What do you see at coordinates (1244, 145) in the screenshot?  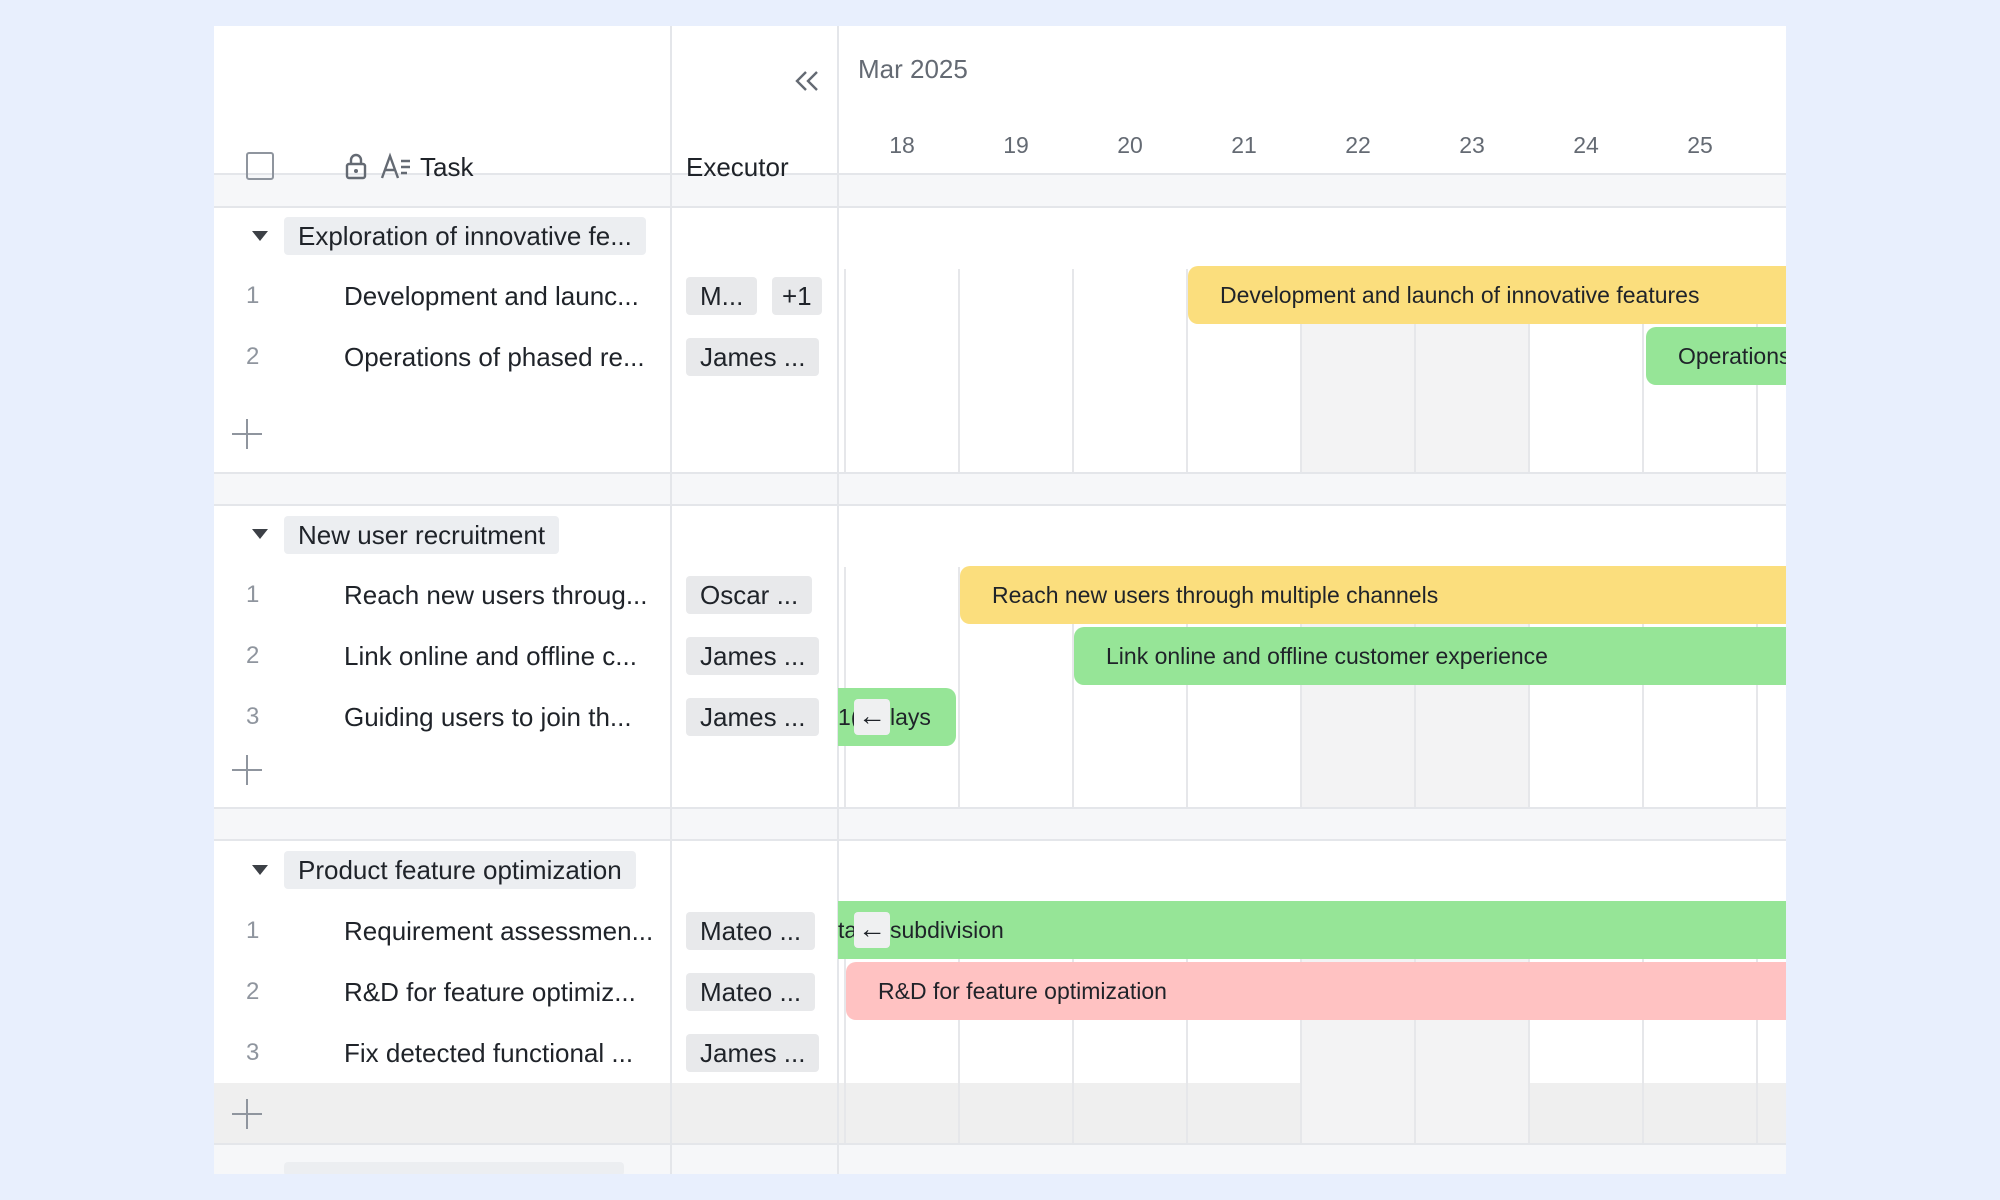 I see `day-label: 21` at bounding box center [1244, 145].